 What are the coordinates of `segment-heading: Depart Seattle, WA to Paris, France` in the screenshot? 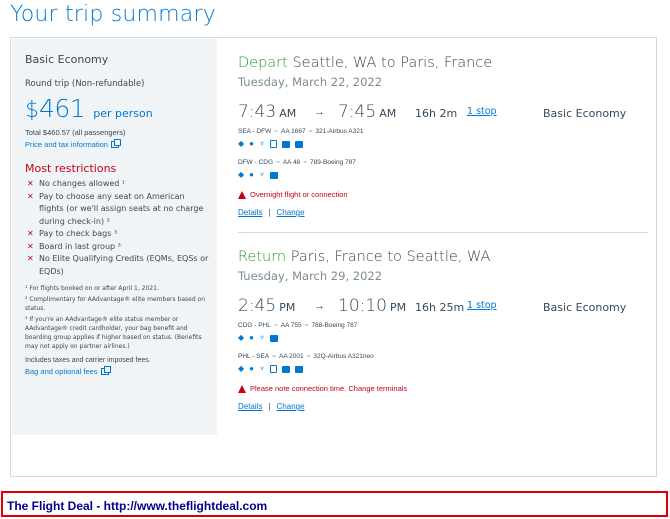 It's located at (443, 63).